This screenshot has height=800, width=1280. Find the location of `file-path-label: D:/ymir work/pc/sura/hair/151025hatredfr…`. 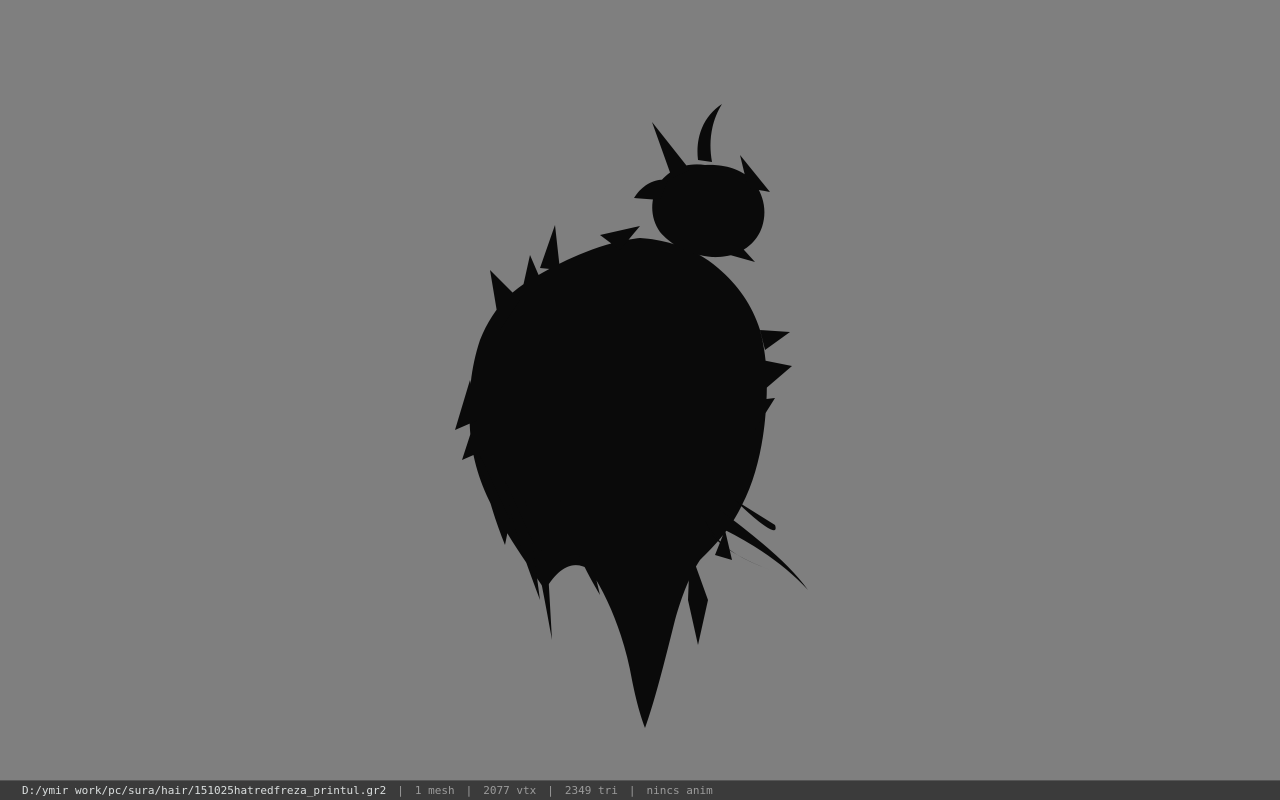

file-path-label: D:/ymir work/pc/sura/hair/151025hatredfr… is located at coordinates (204, 790).